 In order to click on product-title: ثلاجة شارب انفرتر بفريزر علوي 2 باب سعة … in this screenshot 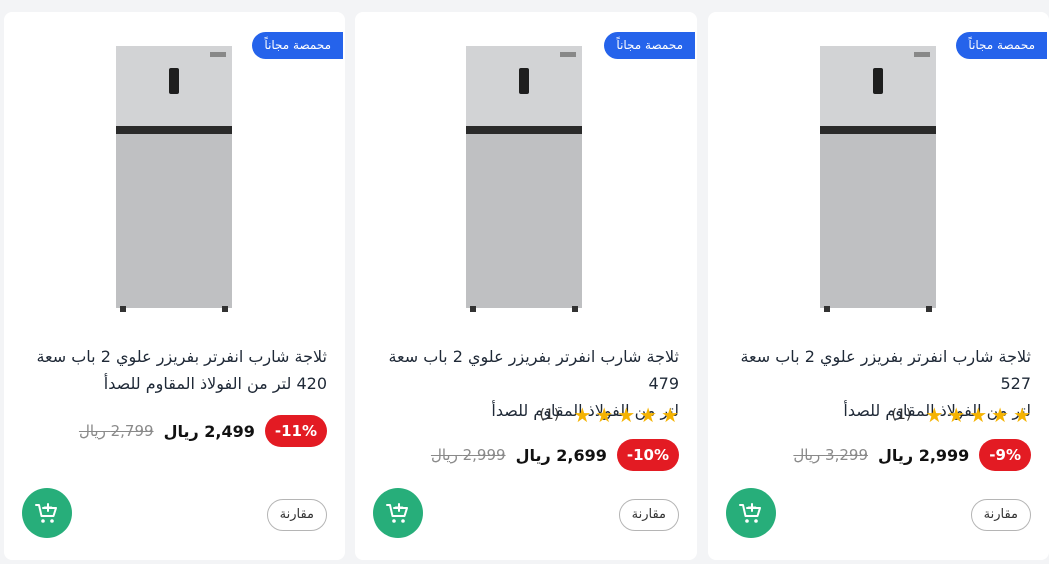, I will do `click(174, 370)`.